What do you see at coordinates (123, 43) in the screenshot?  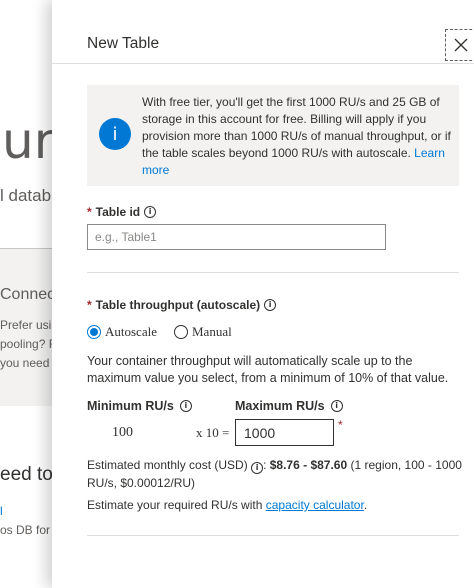 I see `panel-title: New Table` at bounding box center [123, 43].